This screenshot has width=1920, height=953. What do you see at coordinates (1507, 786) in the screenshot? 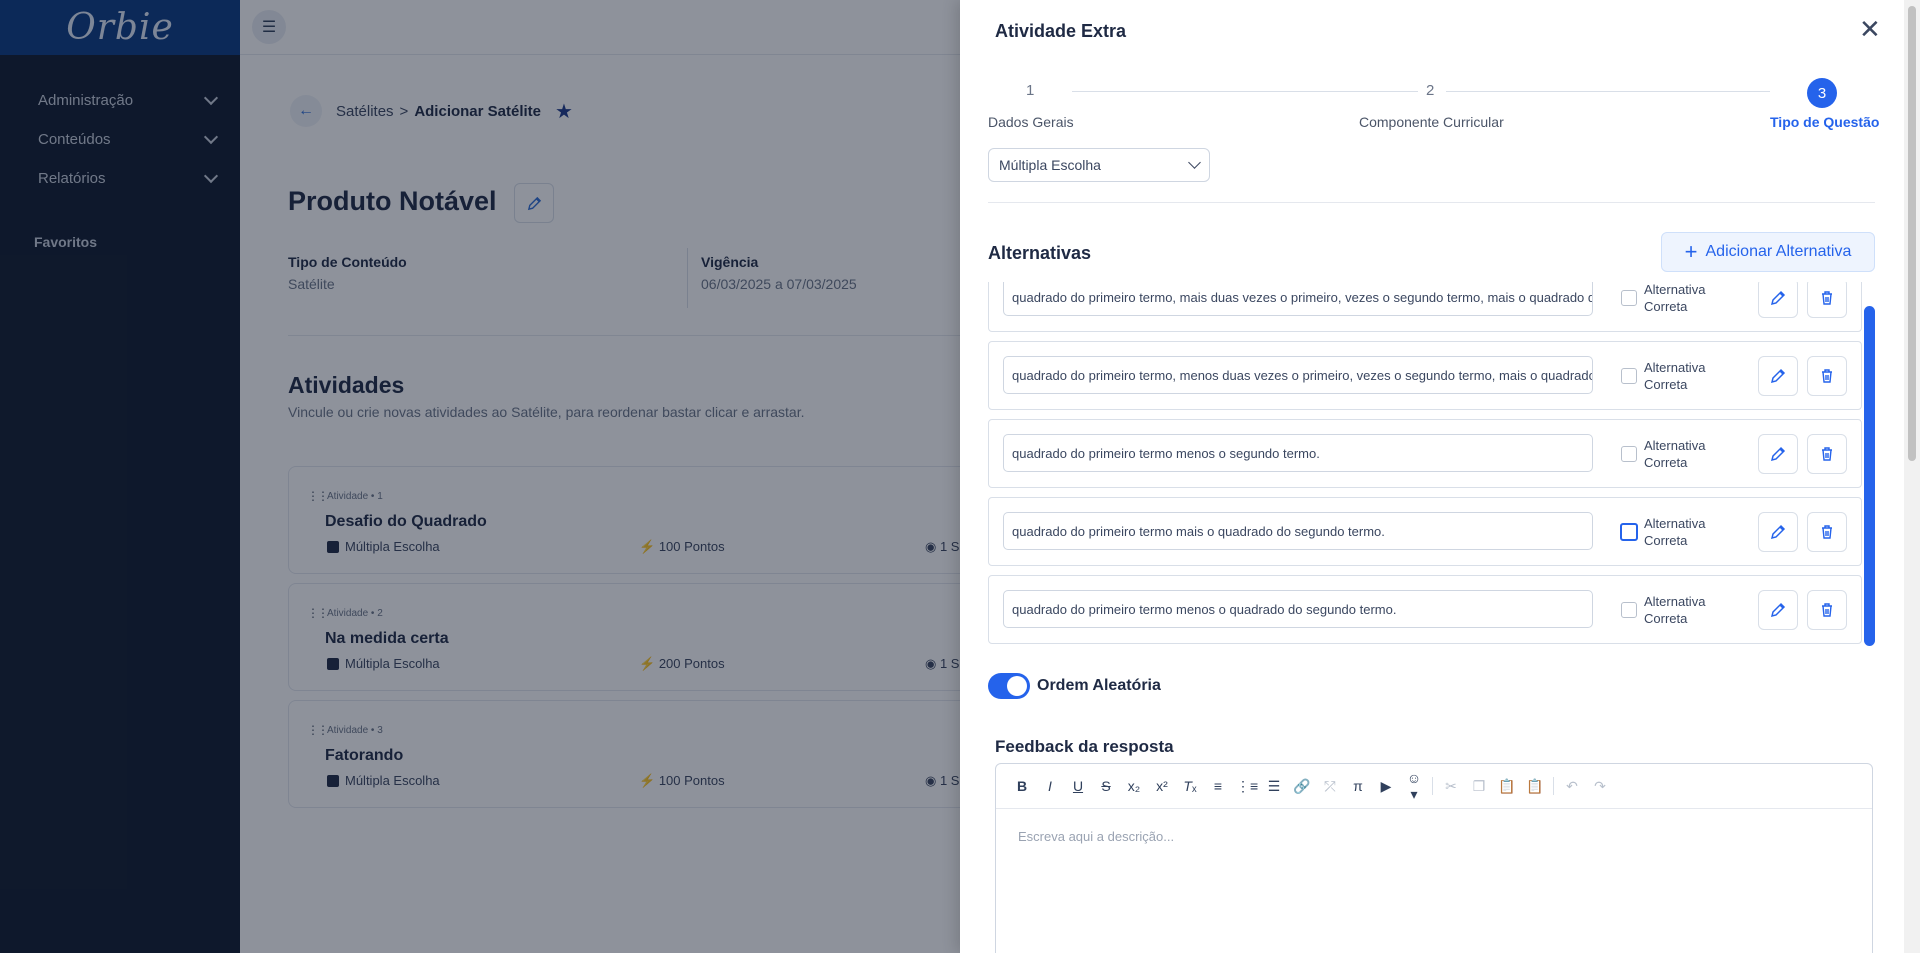
I see `paste-icon: 📋` at bounding box center [1507, 786].